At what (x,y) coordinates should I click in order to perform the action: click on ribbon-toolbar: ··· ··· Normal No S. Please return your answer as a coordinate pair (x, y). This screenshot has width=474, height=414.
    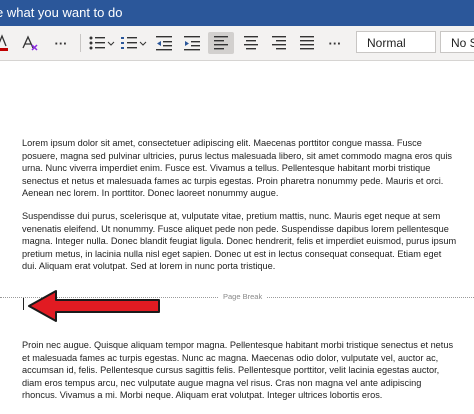
    Looking at the image, I should click on (237, 43).